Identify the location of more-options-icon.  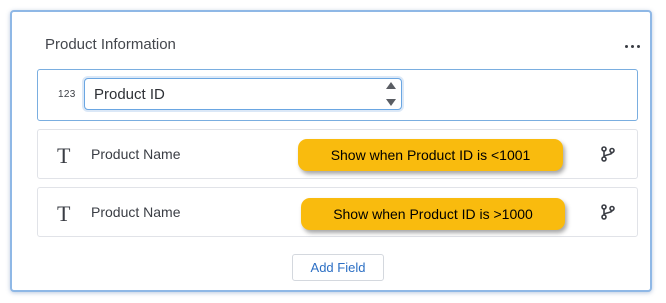
(632, 46).